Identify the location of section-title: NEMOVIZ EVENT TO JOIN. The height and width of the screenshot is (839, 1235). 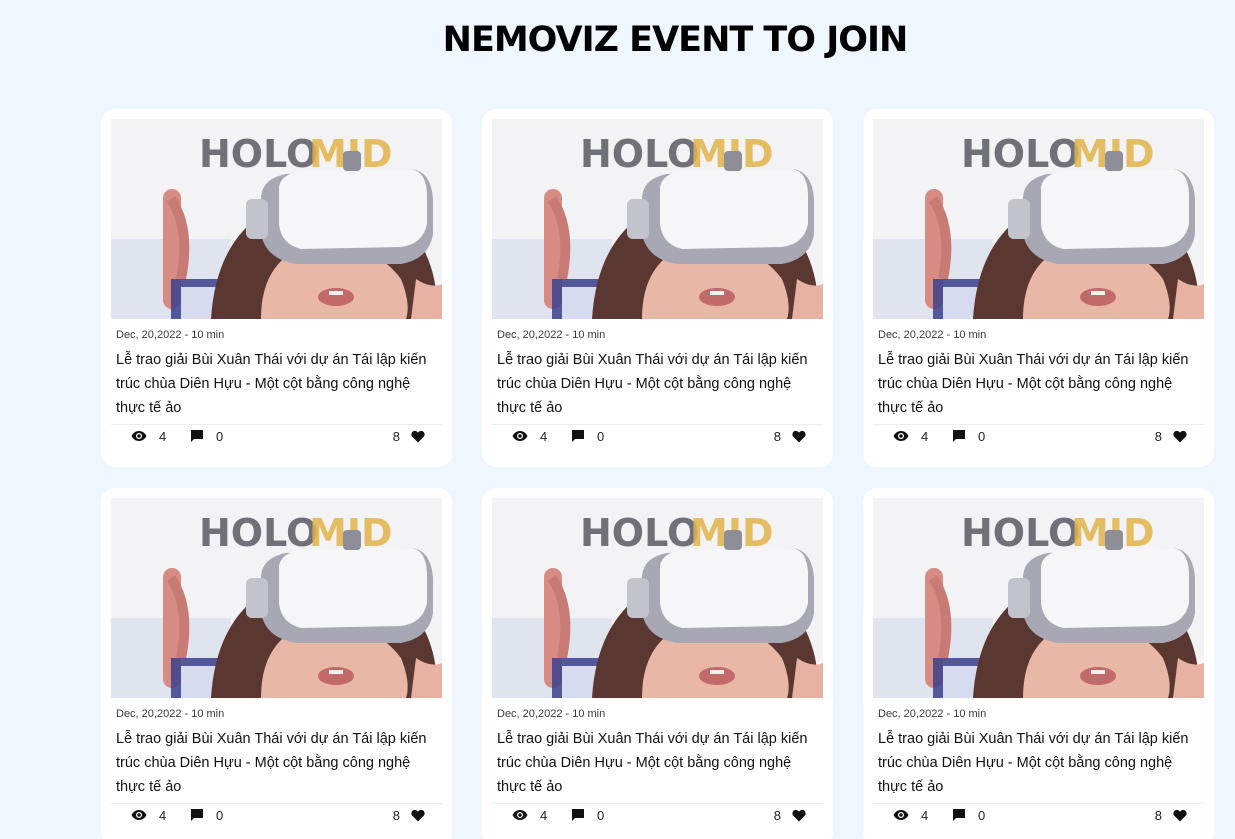
(675, 40).